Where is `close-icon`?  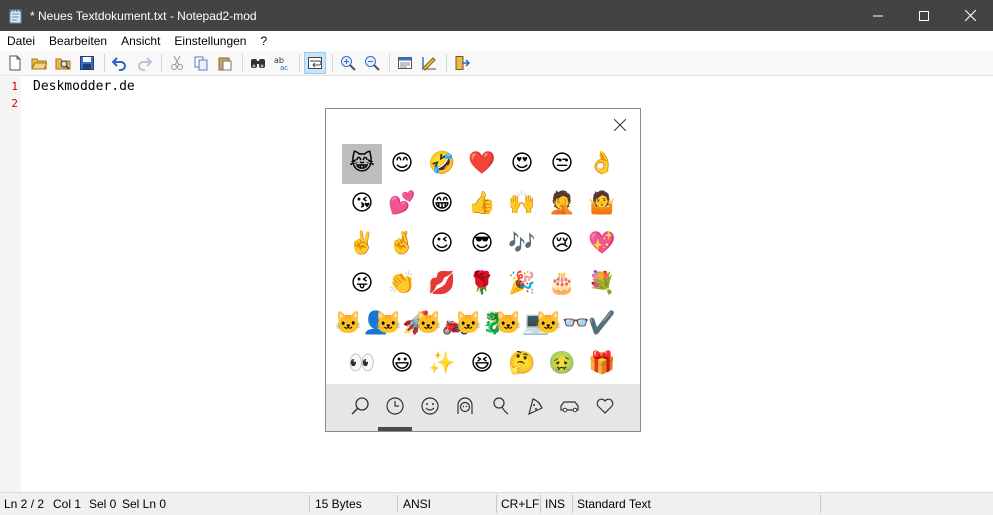 close-icon is located at coordinates (970, 15).